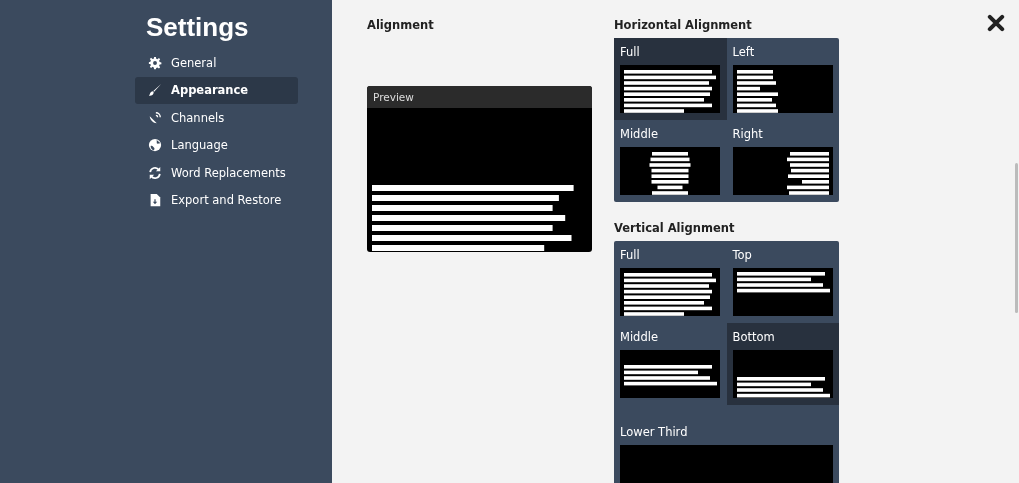 This screenshot has height=483, width=1019. I want to click on nav-item: Language, so click(216, 145).